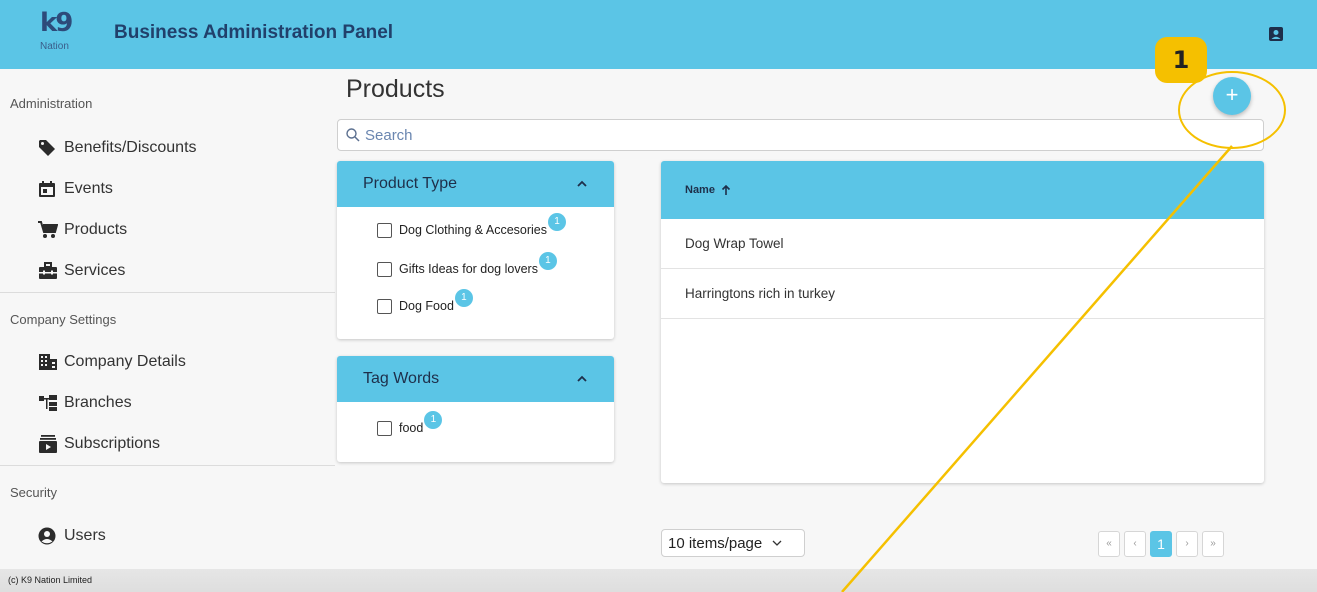 Image resolution: width=1317 pixels, height=592 pixels. What do you see at coordinates (1181, 60) in the screenshot?
I see `annotation-number-badge: 1` at bounding box center [1181, 60].